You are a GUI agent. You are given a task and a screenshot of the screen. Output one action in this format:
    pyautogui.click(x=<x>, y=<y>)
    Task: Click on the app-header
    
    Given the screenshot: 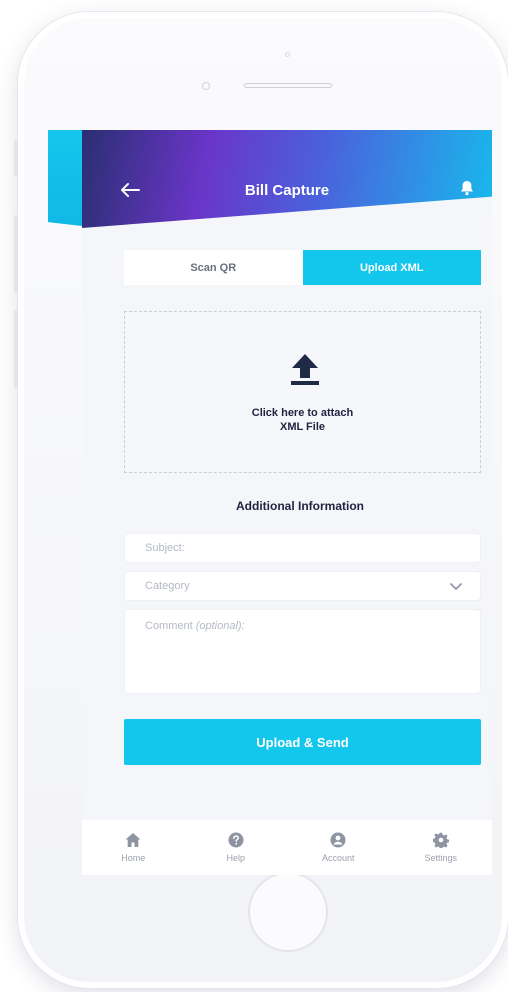 What is the action you would take?
    pyautogui.click(x=287, y=179)
    